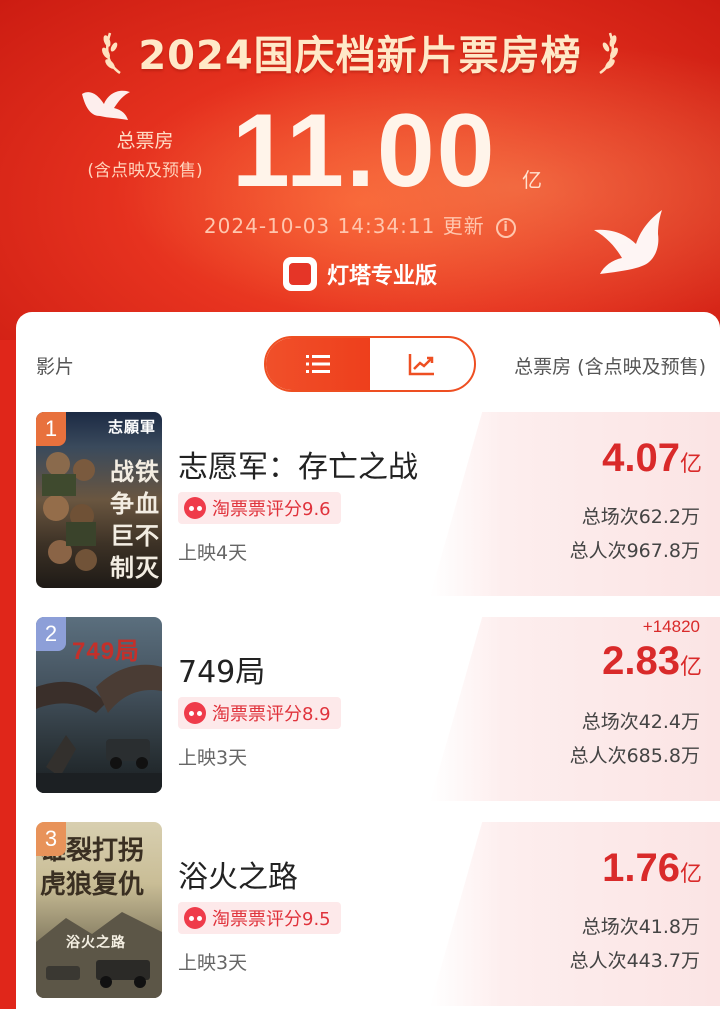 Image resolution: width=720 pixels, height=1009 pixels. Describe the element at coordinates (55, 367) in the screenshot. I see `column-movie-label: 影片` at that location.